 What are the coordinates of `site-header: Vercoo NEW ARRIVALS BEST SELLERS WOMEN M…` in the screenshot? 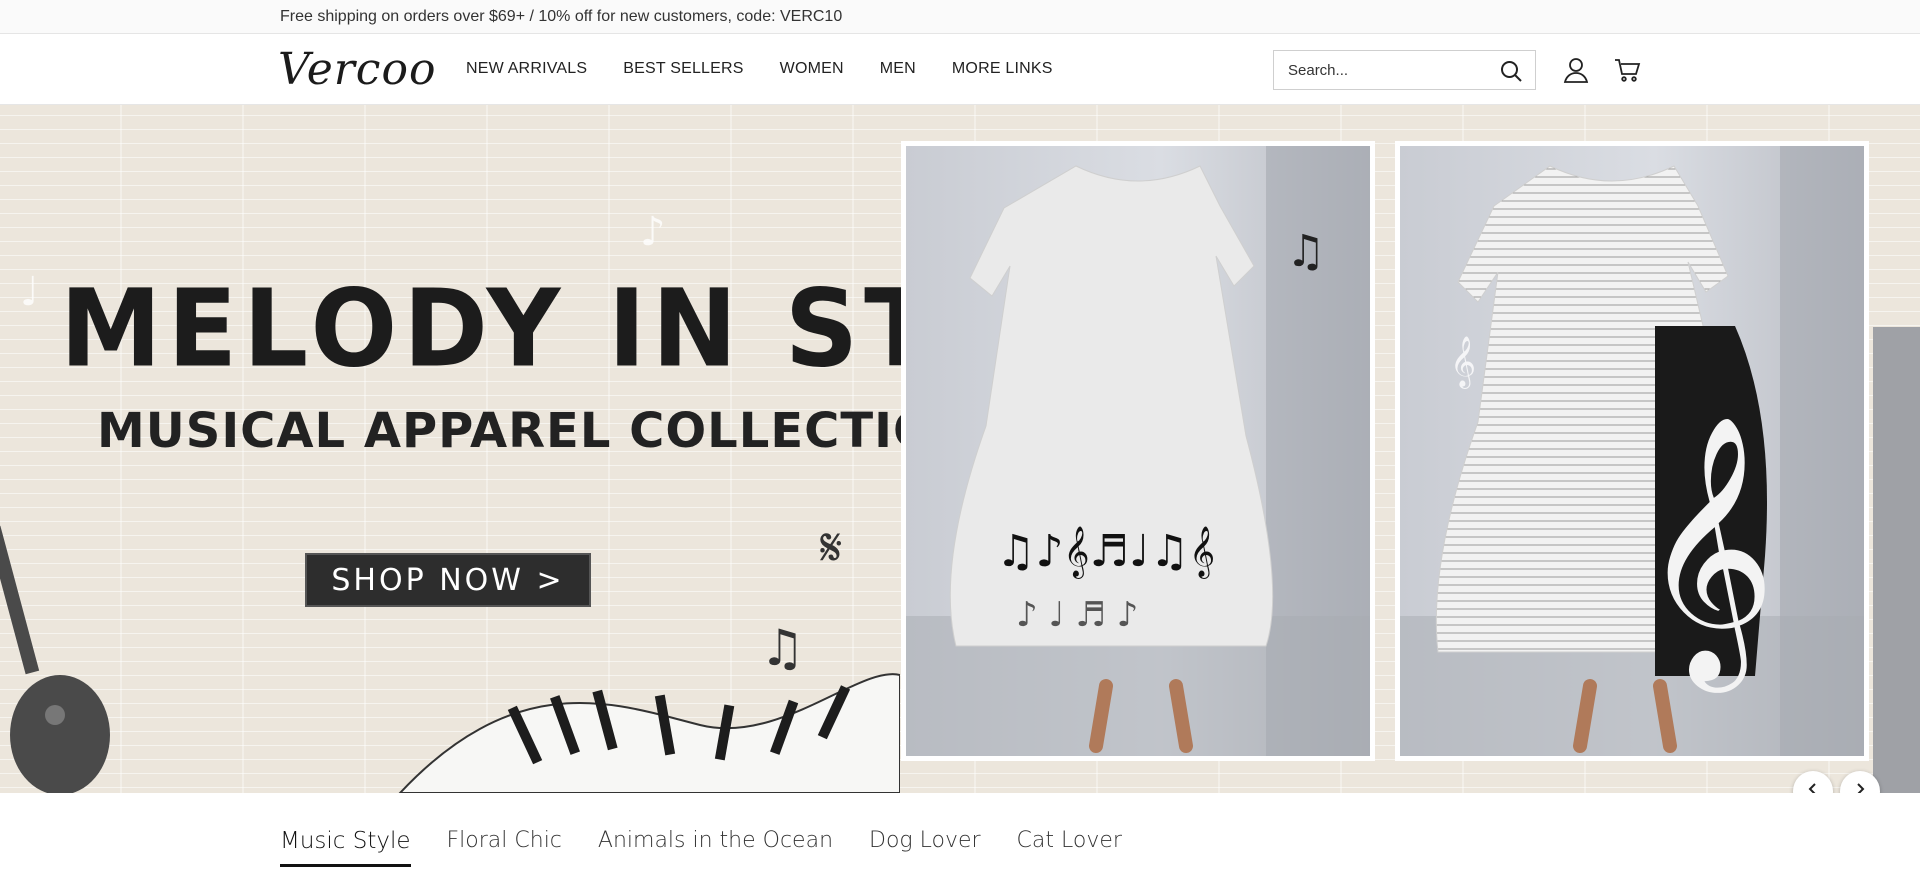 It's located at (960, 69).